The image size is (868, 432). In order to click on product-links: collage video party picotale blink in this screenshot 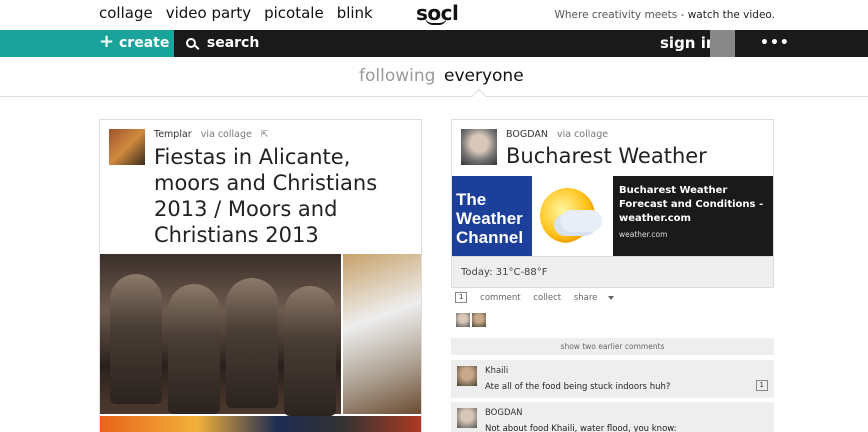, I will do `click(242, 13)`.